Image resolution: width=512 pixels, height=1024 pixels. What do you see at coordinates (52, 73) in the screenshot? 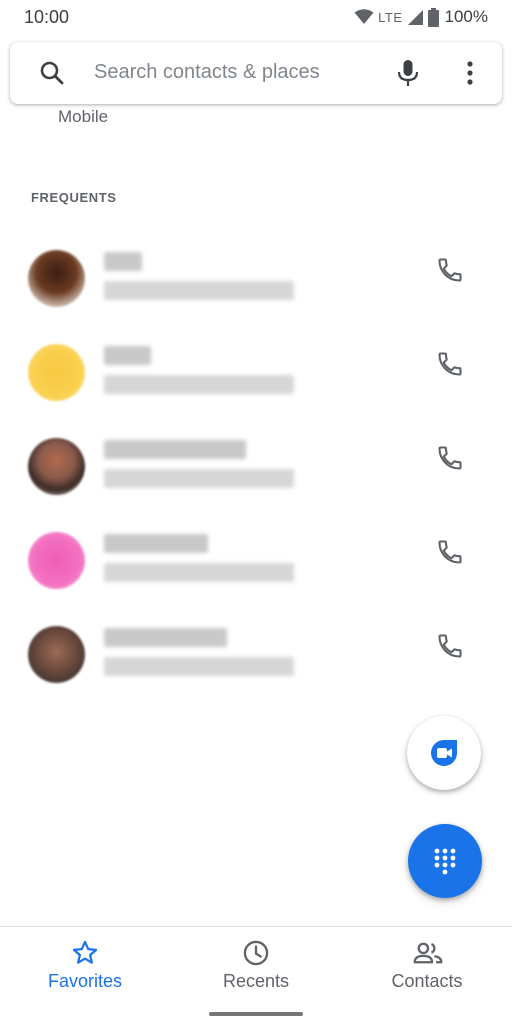
I see `search-icon` at bounding box center [52, 73].